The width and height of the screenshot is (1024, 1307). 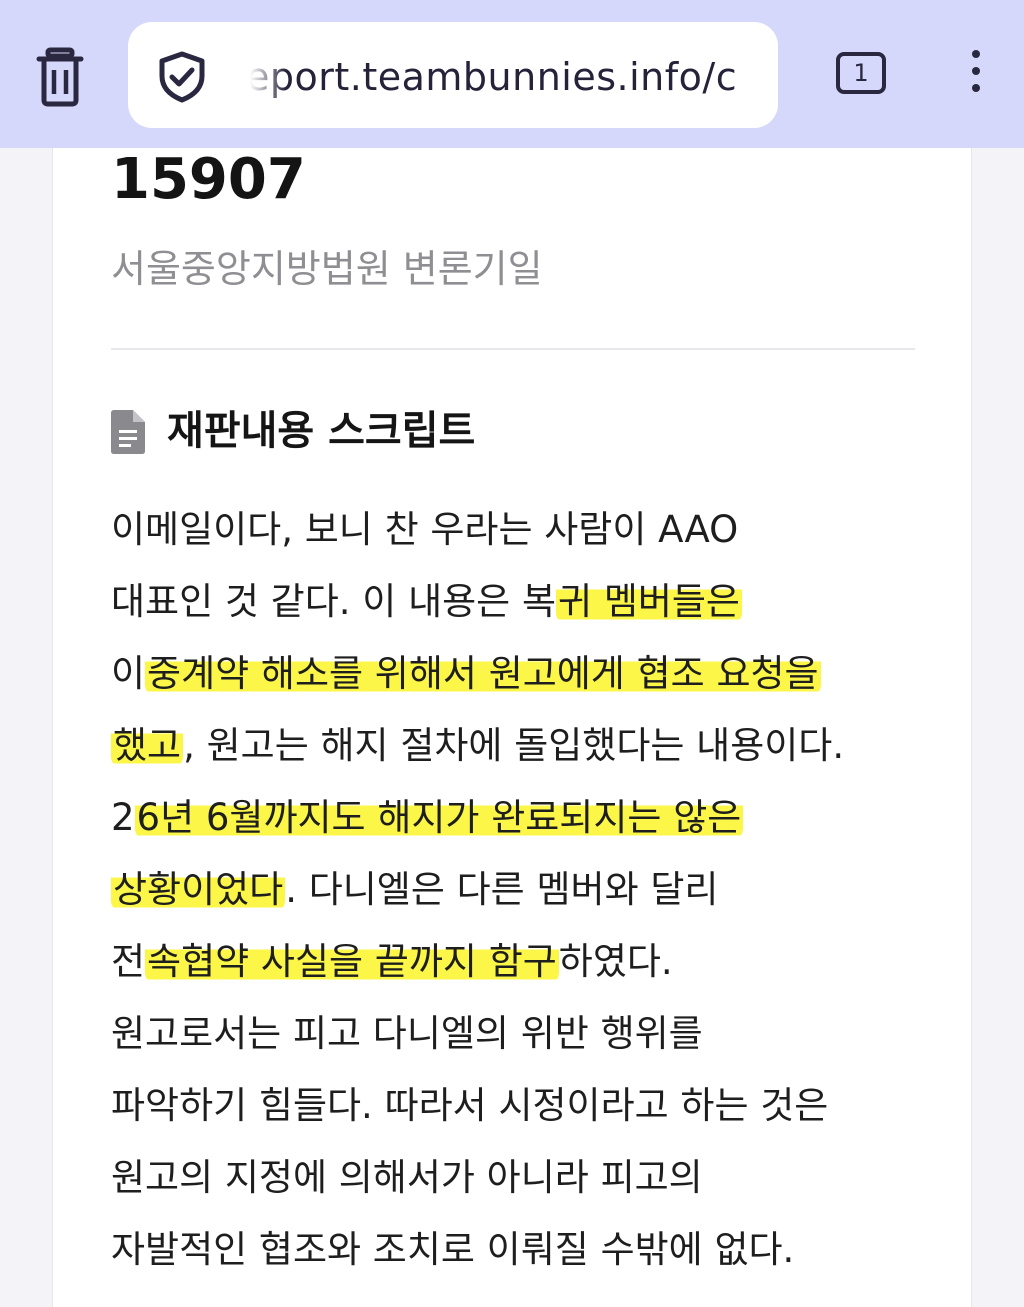 I want to click on highlighted-text: 상황이었다, so click(x=198, y=889).